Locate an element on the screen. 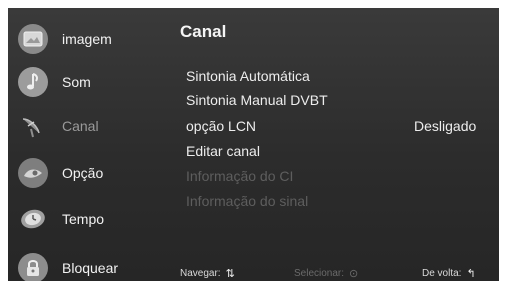 The image size is (507, 281). sidebar-item-label: Bloquear is located at coordinates (90, 268).